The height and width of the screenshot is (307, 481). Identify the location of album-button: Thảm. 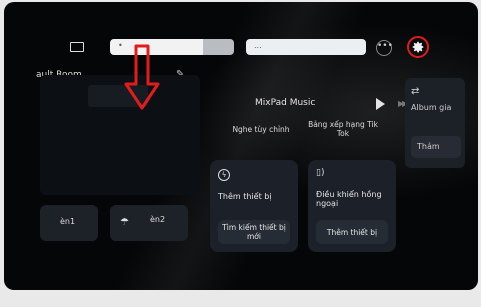
(436, 147).